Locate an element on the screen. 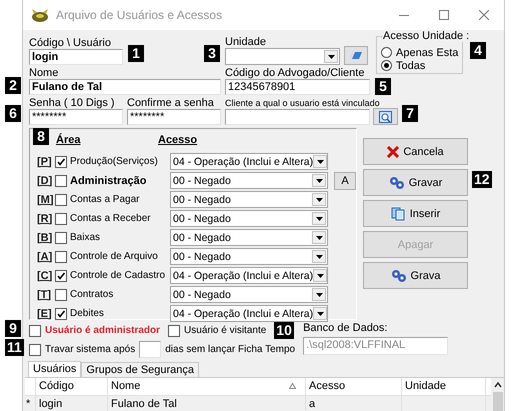 The width and height of the screenshot is (512, 411). user-code-field: login is located at coordinates (76, 57).